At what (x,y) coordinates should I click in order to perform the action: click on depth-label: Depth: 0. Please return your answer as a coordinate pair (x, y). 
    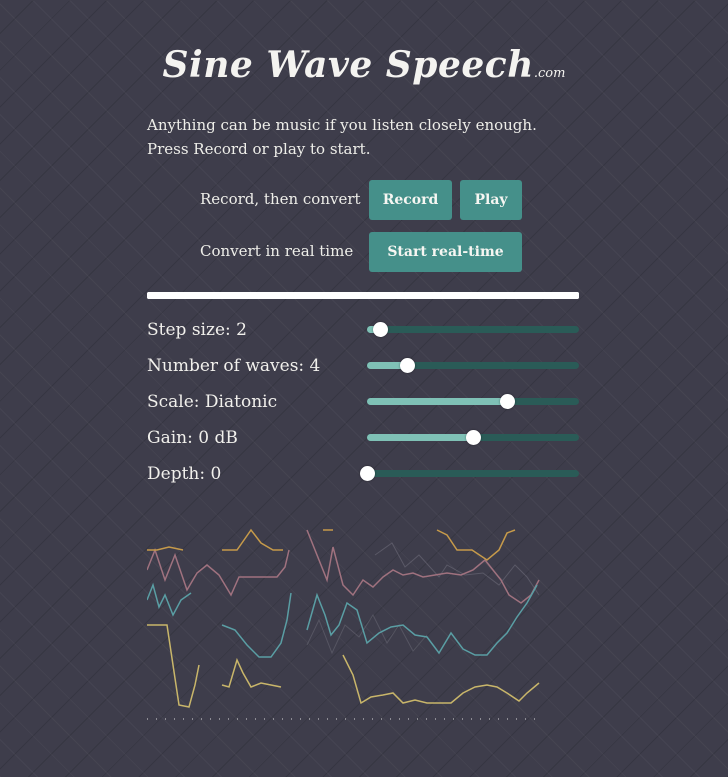
    Looking at the image, I should click on (184, 474).